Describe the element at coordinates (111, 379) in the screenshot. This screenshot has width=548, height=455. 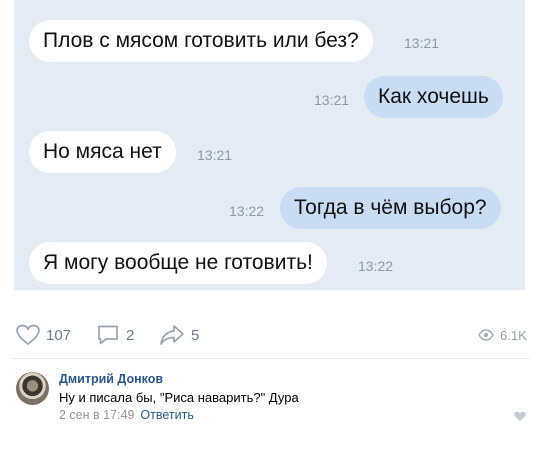
I see `comment-author: Дмитрий Донков` at that location.